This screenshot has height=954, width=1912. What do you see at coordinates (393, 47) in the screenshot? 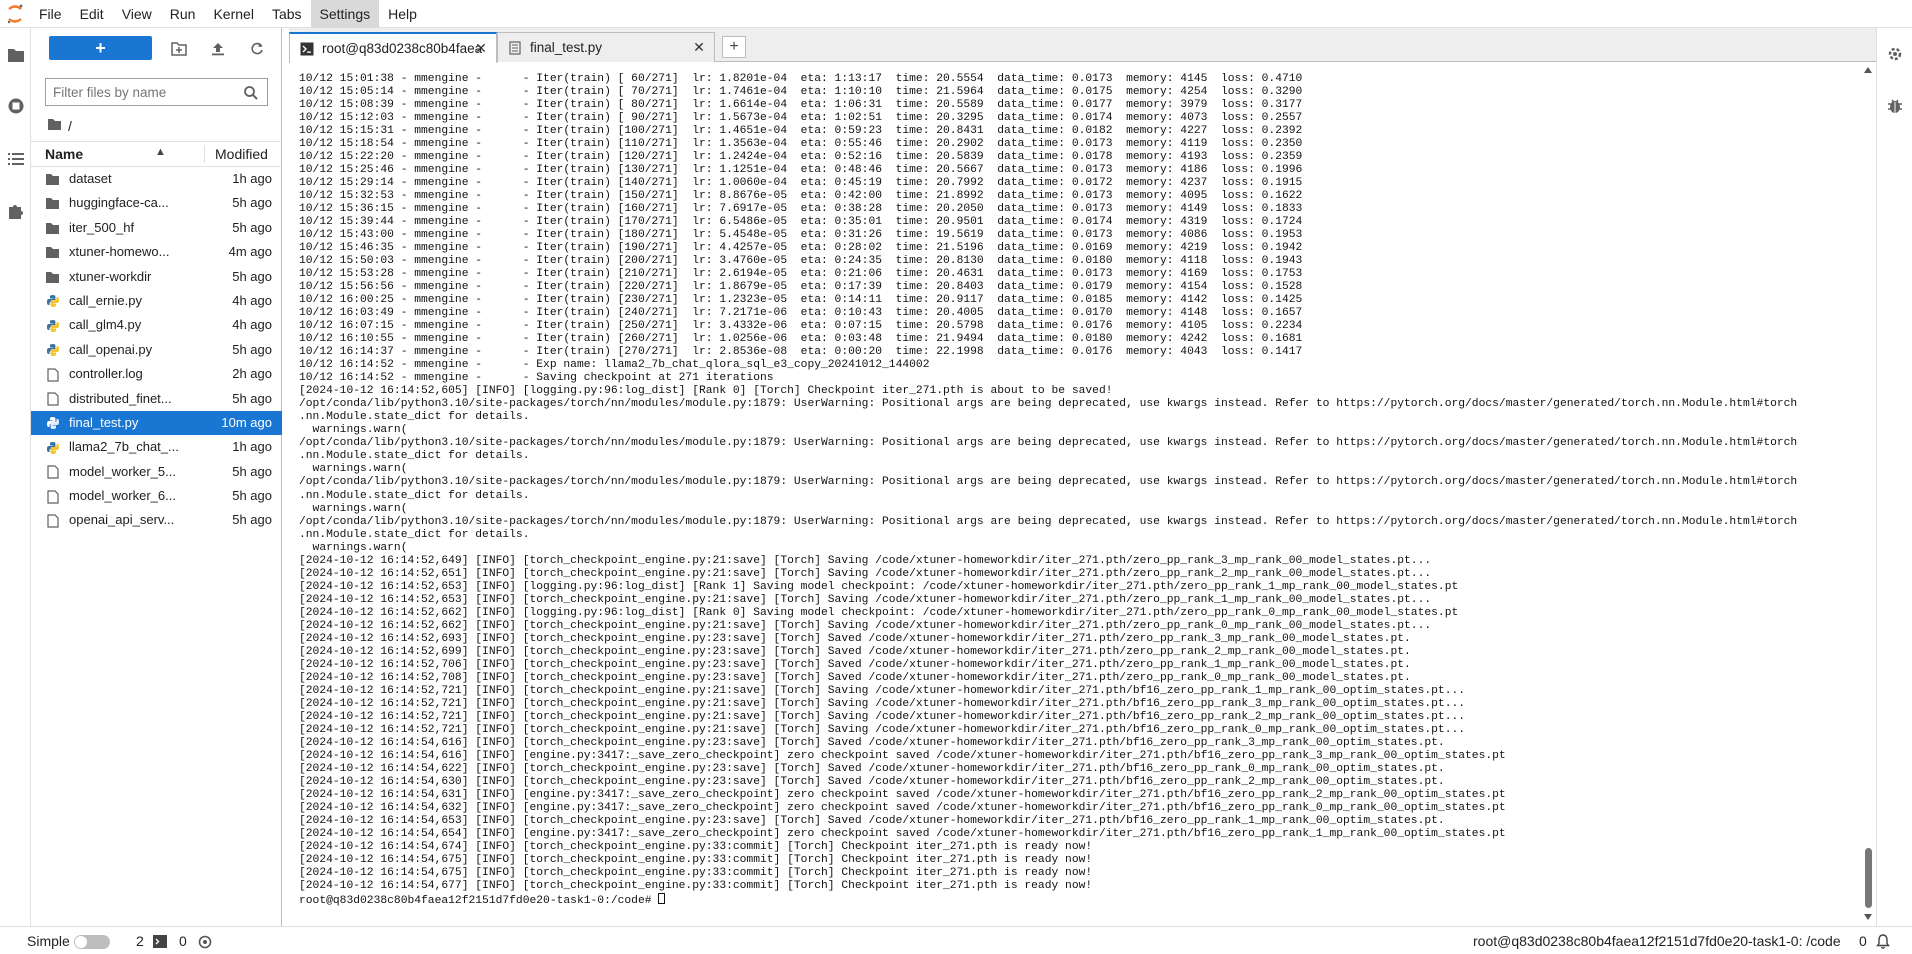
I see `tab-terminal: root@q83d0238c80b4faea ✕` at bounding box center [393, 47].